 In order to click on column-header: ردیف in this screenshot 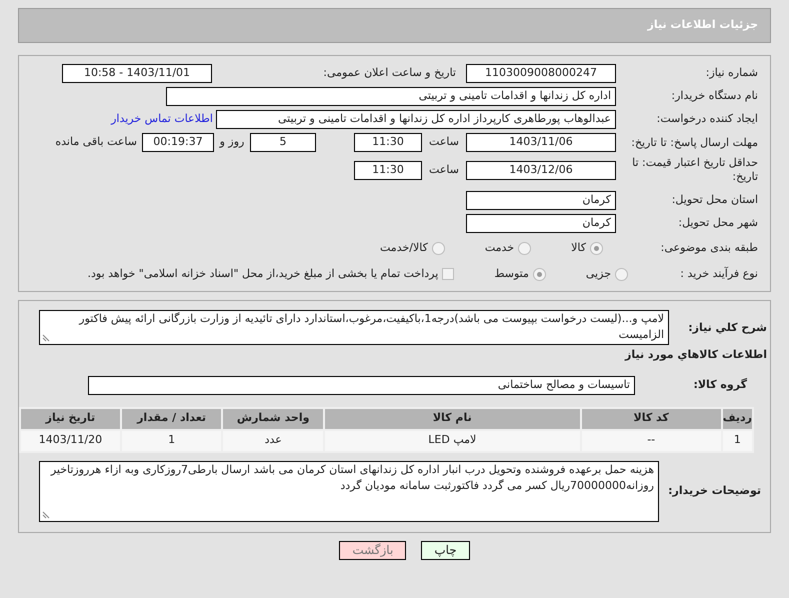, I will do `click(737, 419)`.